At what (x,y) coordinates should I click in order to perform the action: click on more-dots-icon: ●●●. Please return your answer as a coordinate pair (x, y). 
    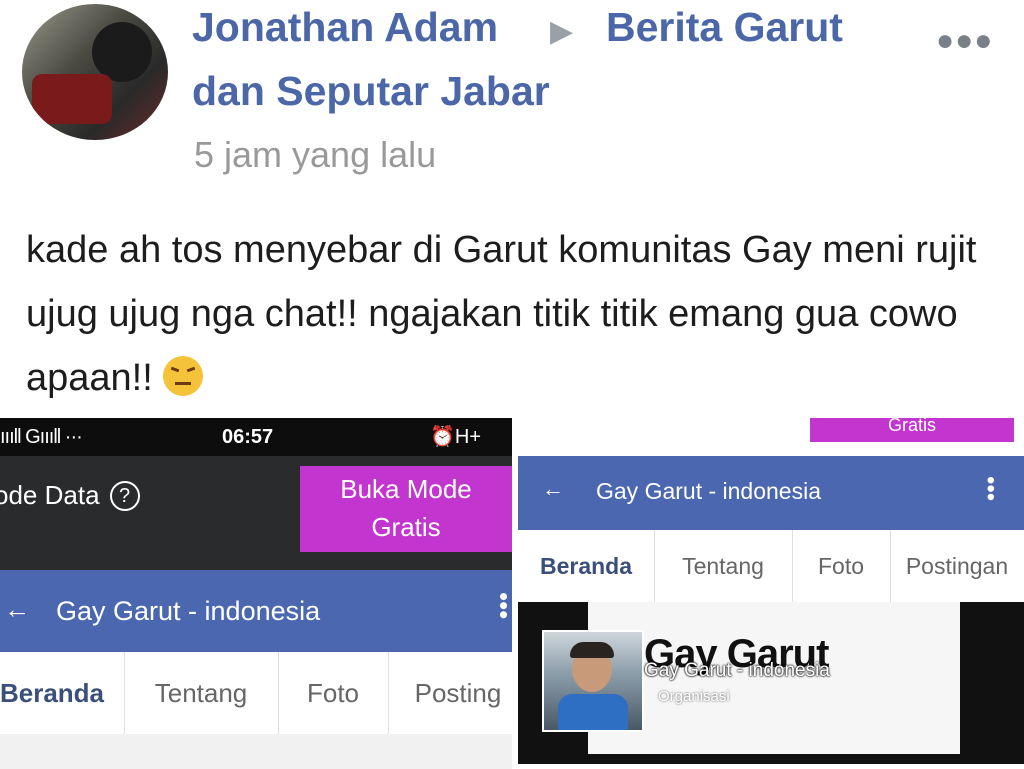
    Looking at the image, I should click on (964, 41).